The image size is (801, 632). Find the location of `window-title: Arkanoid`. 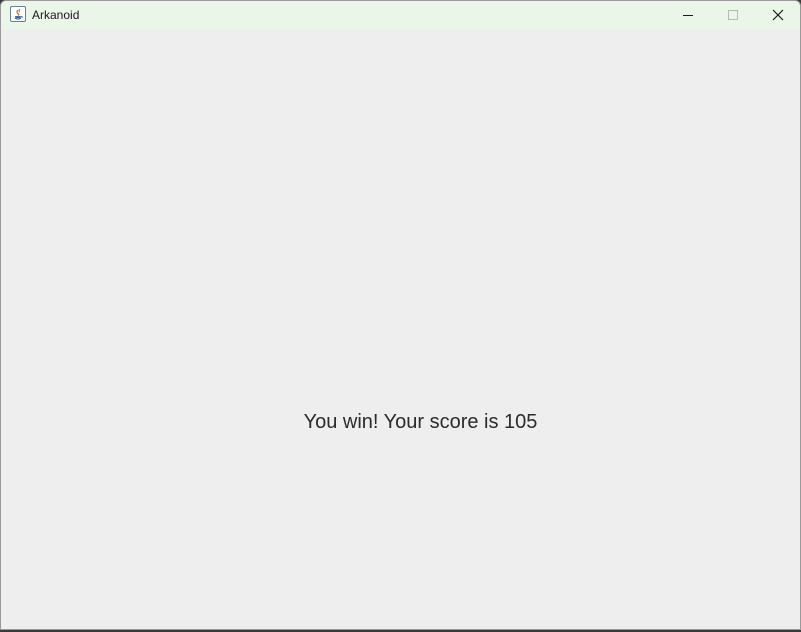

window-title: Arkanoid is located at coordinates (56, 15).